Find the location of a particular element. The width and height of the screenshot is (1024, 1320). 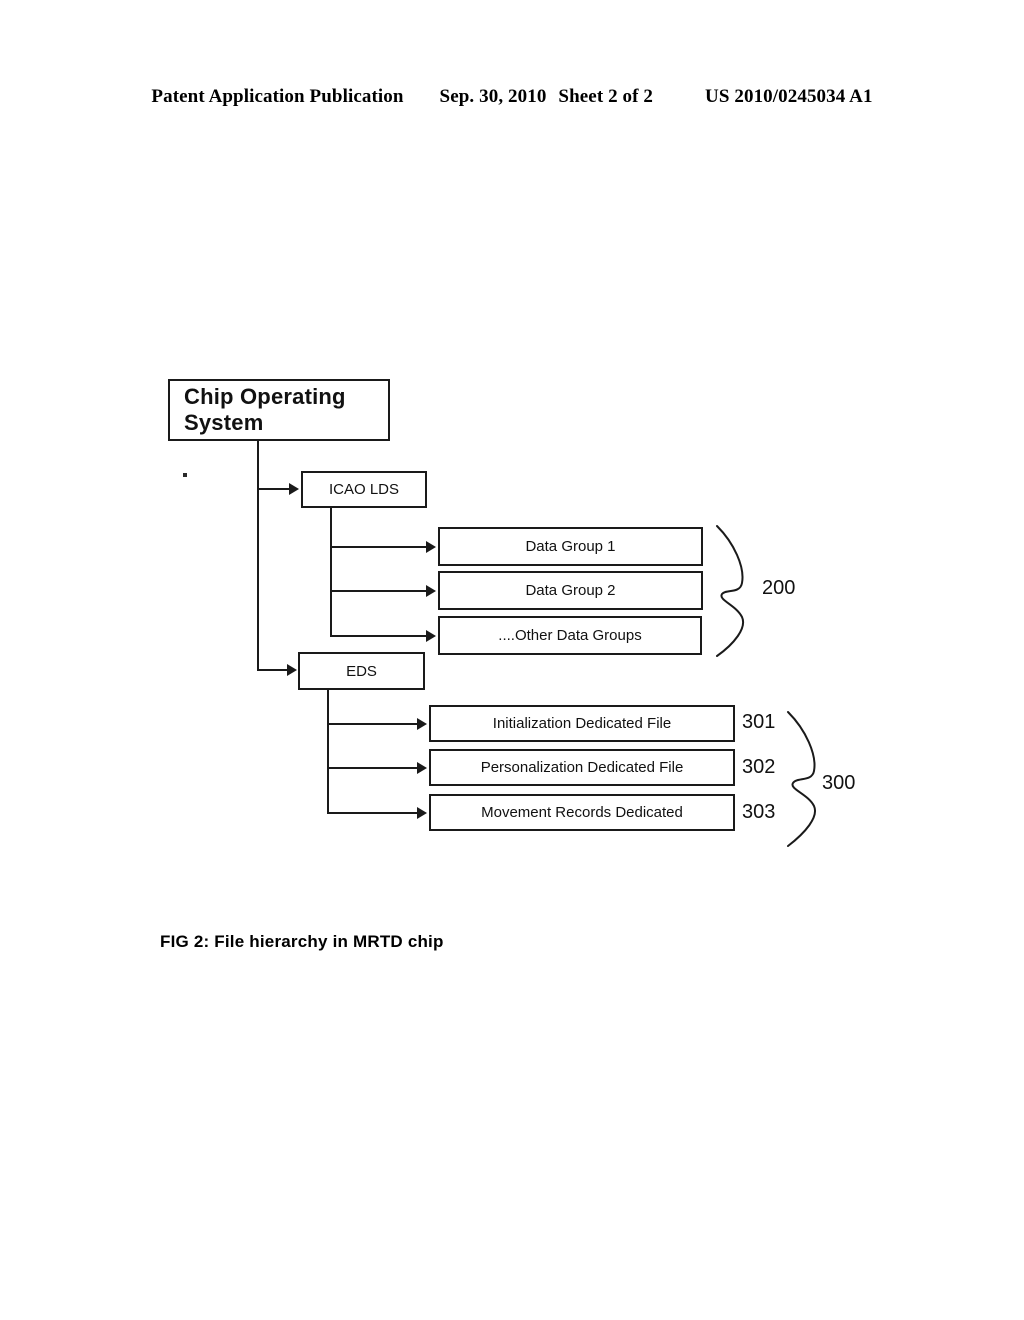

node-personalization-dedicated-file: Personalization Dedicated File is located at coordinates (582, 767).